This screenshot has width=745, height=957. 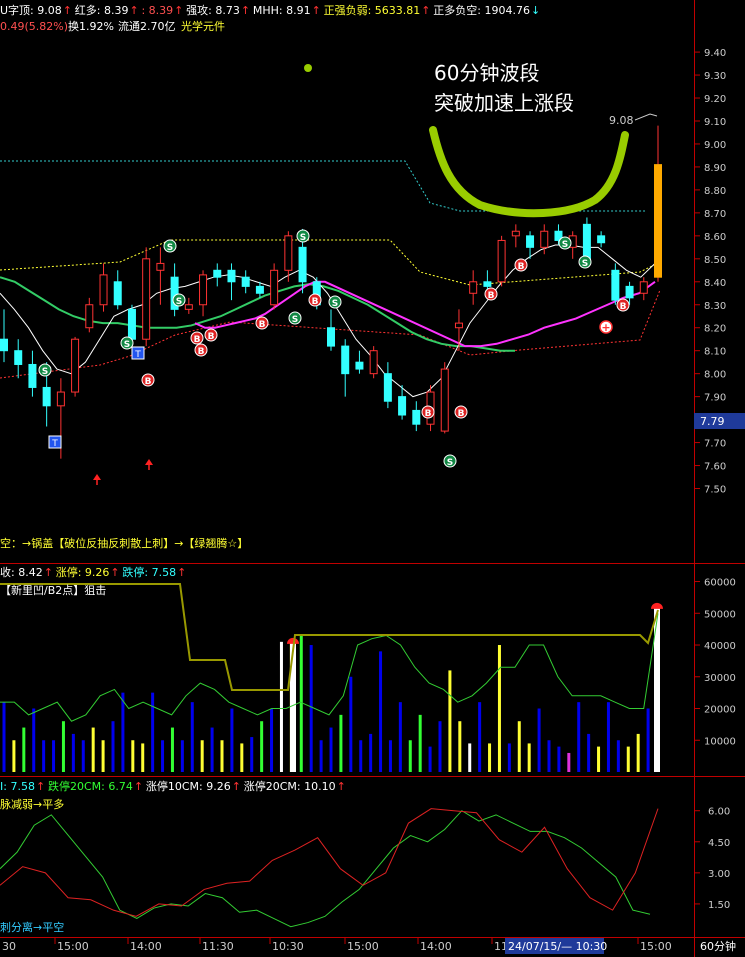 What do you see at coordinates (32, 927) in the screenshot?
I see `indicator-bottom-text: 刺分离→平空` at bounding box center [32, 927].